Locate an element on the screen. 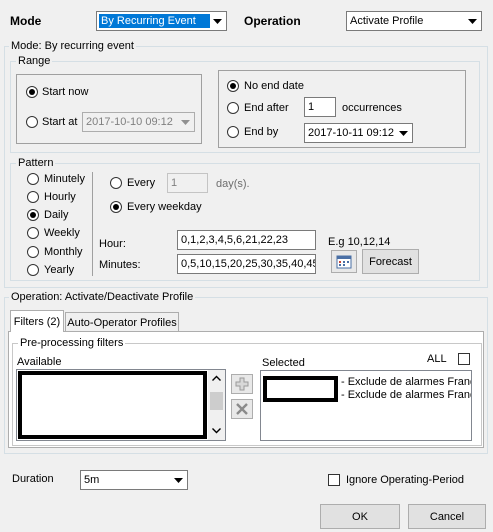  ok-button: OK is located at coordinates (360, 516).